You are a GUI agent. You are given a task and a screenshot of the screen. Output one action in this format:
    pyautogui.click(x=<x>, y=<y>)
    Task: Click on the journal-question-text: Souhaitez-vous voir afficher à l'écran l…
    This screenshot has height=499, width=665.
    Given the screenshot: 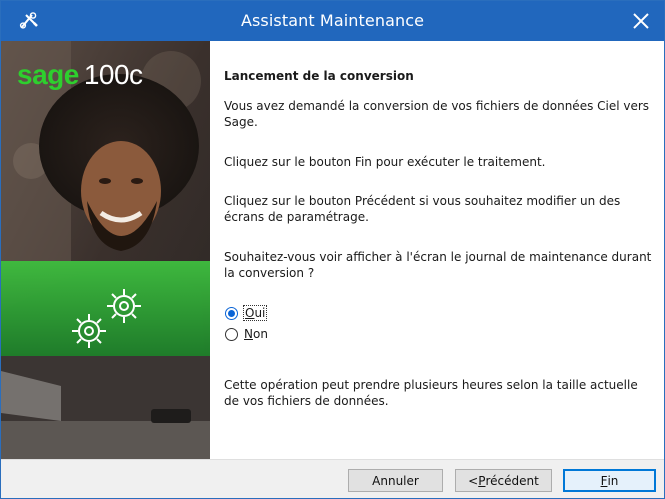 What is the action you would take?
    pyautogui.click(x=438, y=265)
    